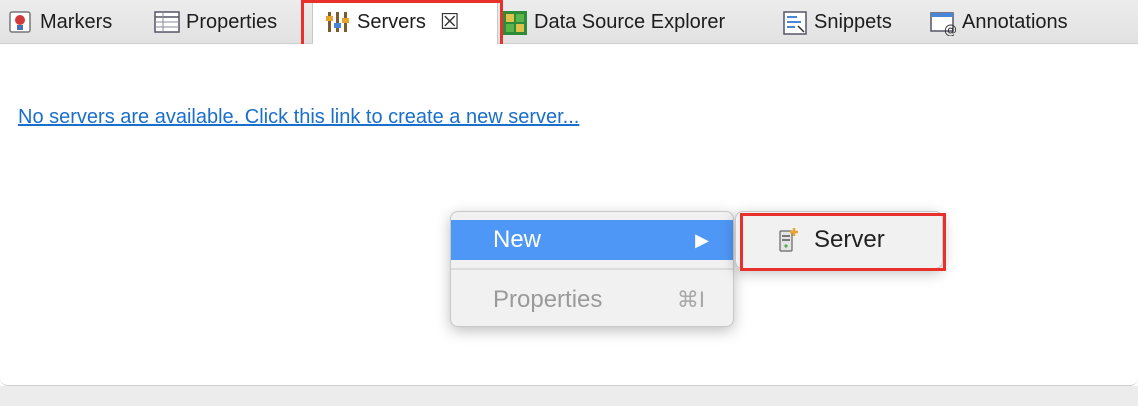  Describe the element at coordinates (20, 22) in the screenshot. I see `markers-icon` at that location.